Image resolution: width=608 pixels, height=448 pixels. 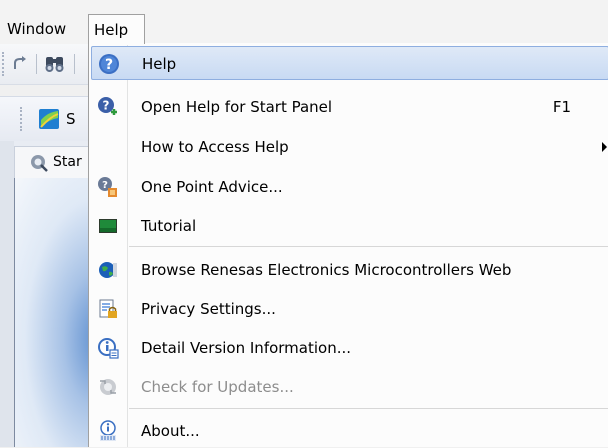 What do you see at coordinates (237, 107) in the screenshot?
I see `menu-item-label: Open Help for Start Panel` at bounding box center [237, 107].